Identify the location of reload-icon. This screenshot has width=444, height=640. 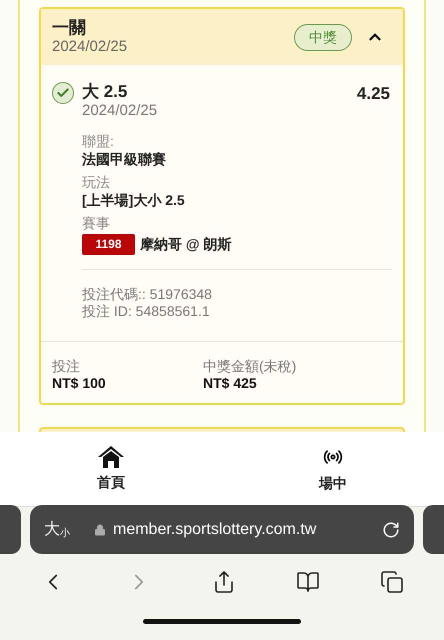
(391, 529).